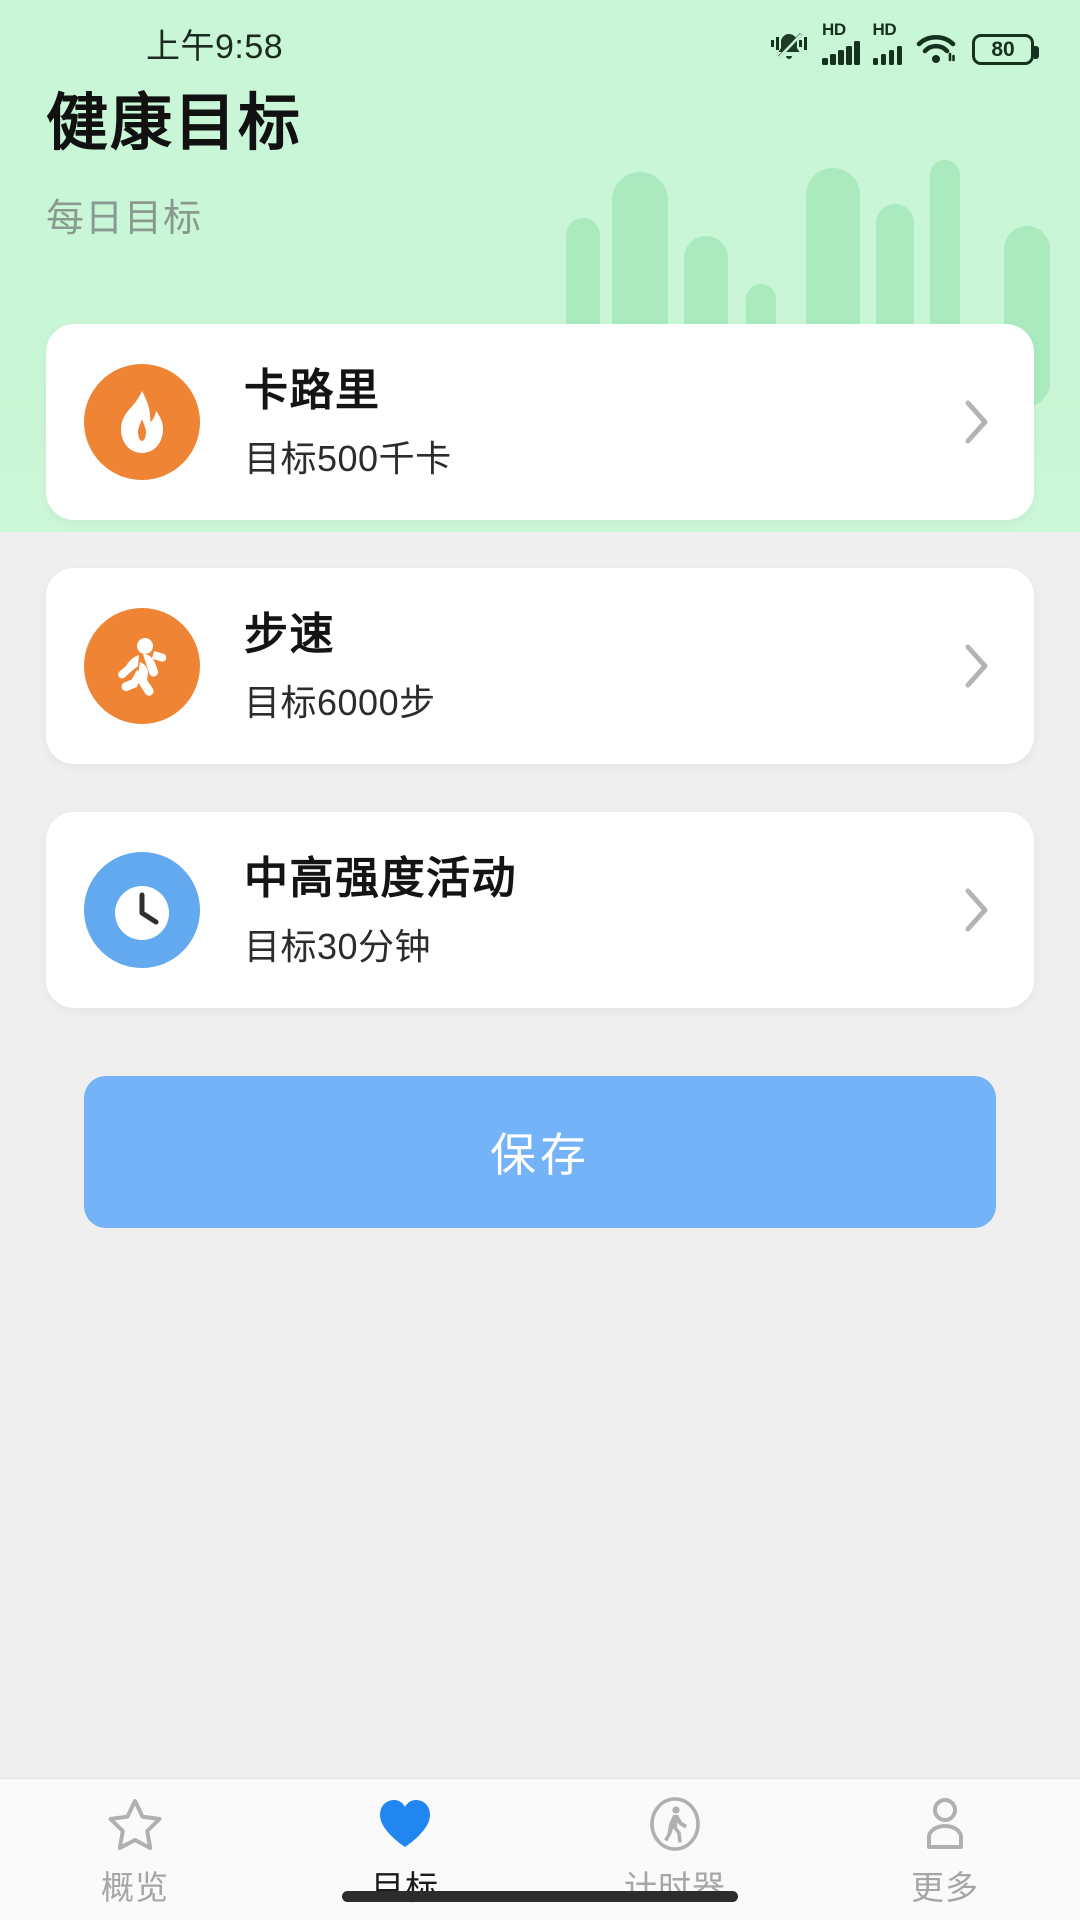 The width and height of the screenshot is (1080, 1920). What do you see at coordinates (142, 422) in the screenshot?
I see `flame-icon` at bounding box center [142, 422].